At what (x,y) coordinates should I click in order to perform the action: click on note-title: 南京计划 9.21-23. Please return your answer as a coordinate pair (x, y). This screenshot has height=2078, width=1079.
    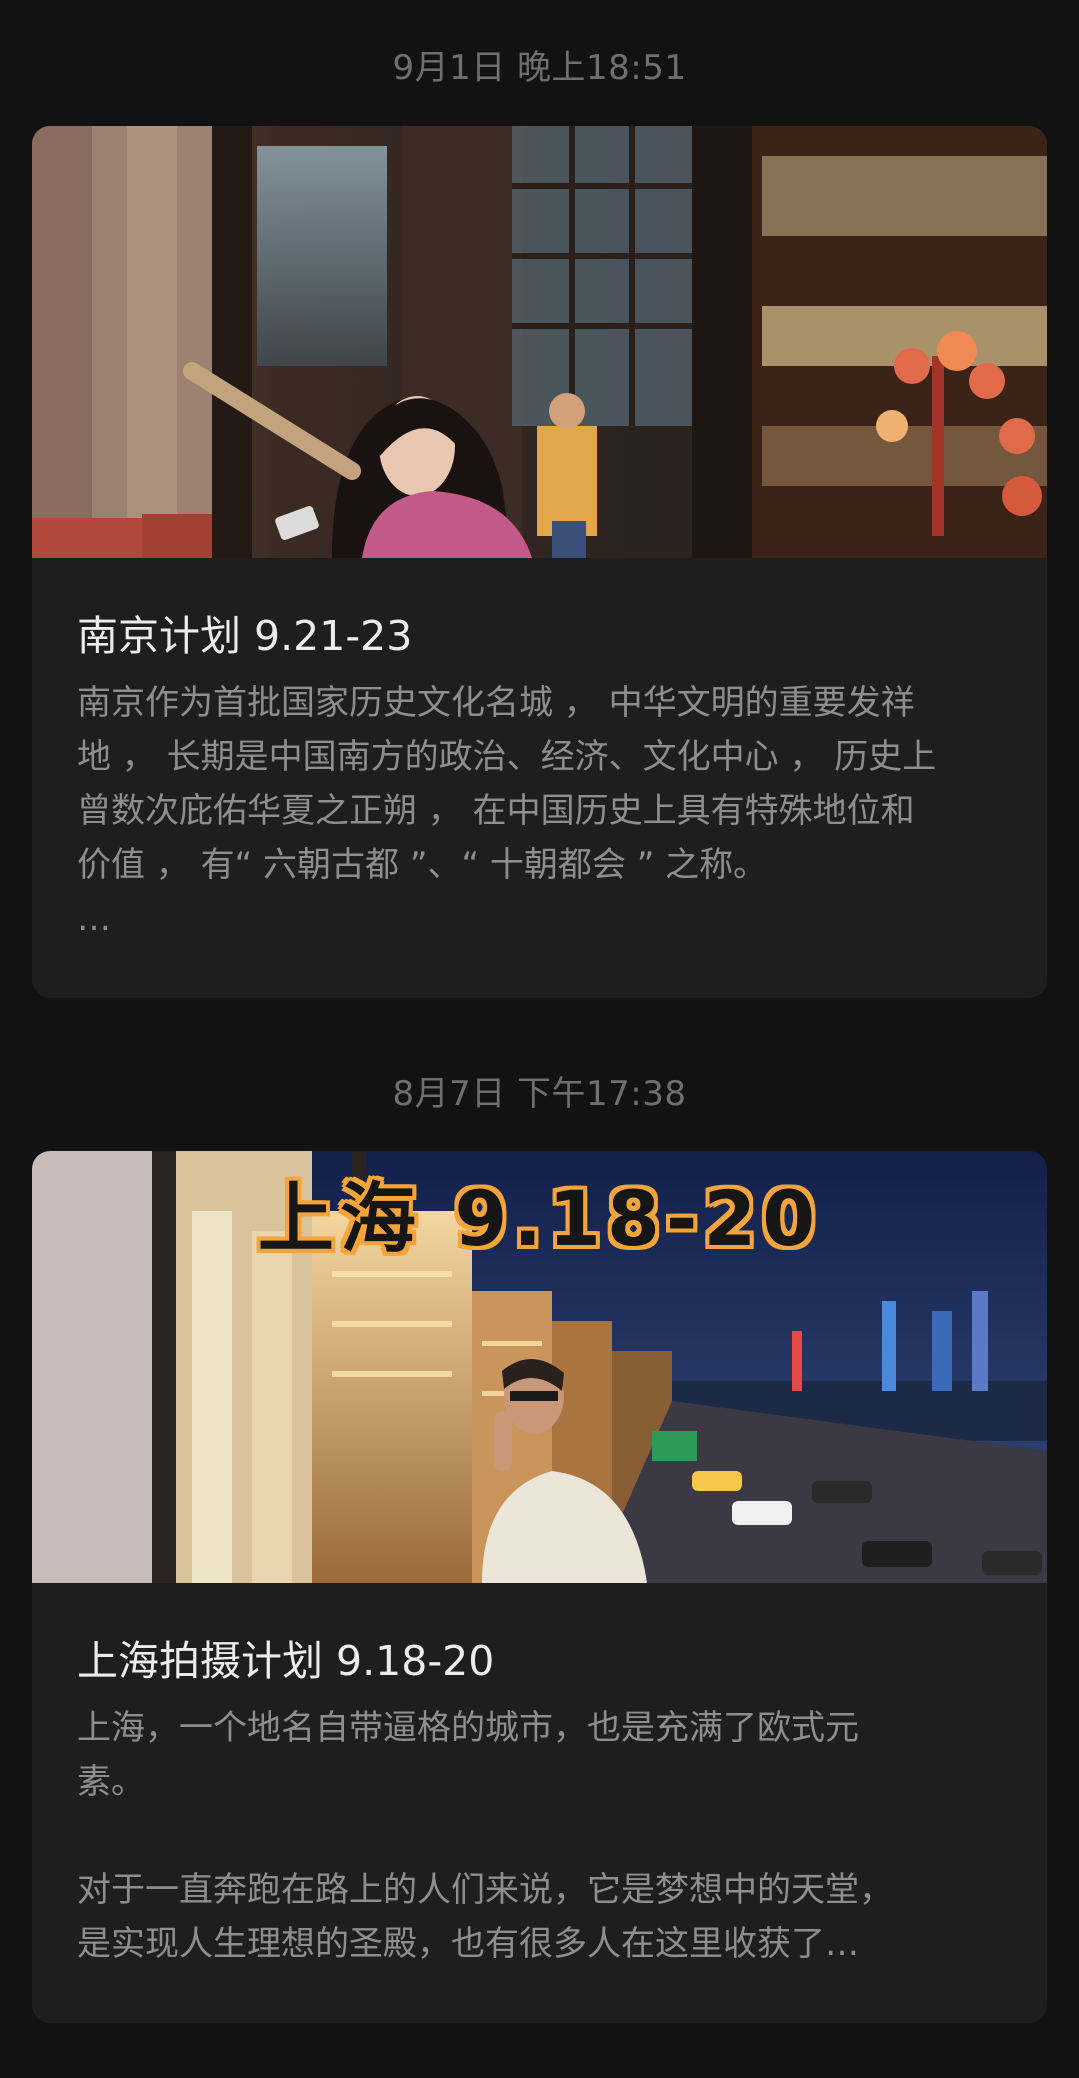
    Looking at the image, I should click on (245, 636).